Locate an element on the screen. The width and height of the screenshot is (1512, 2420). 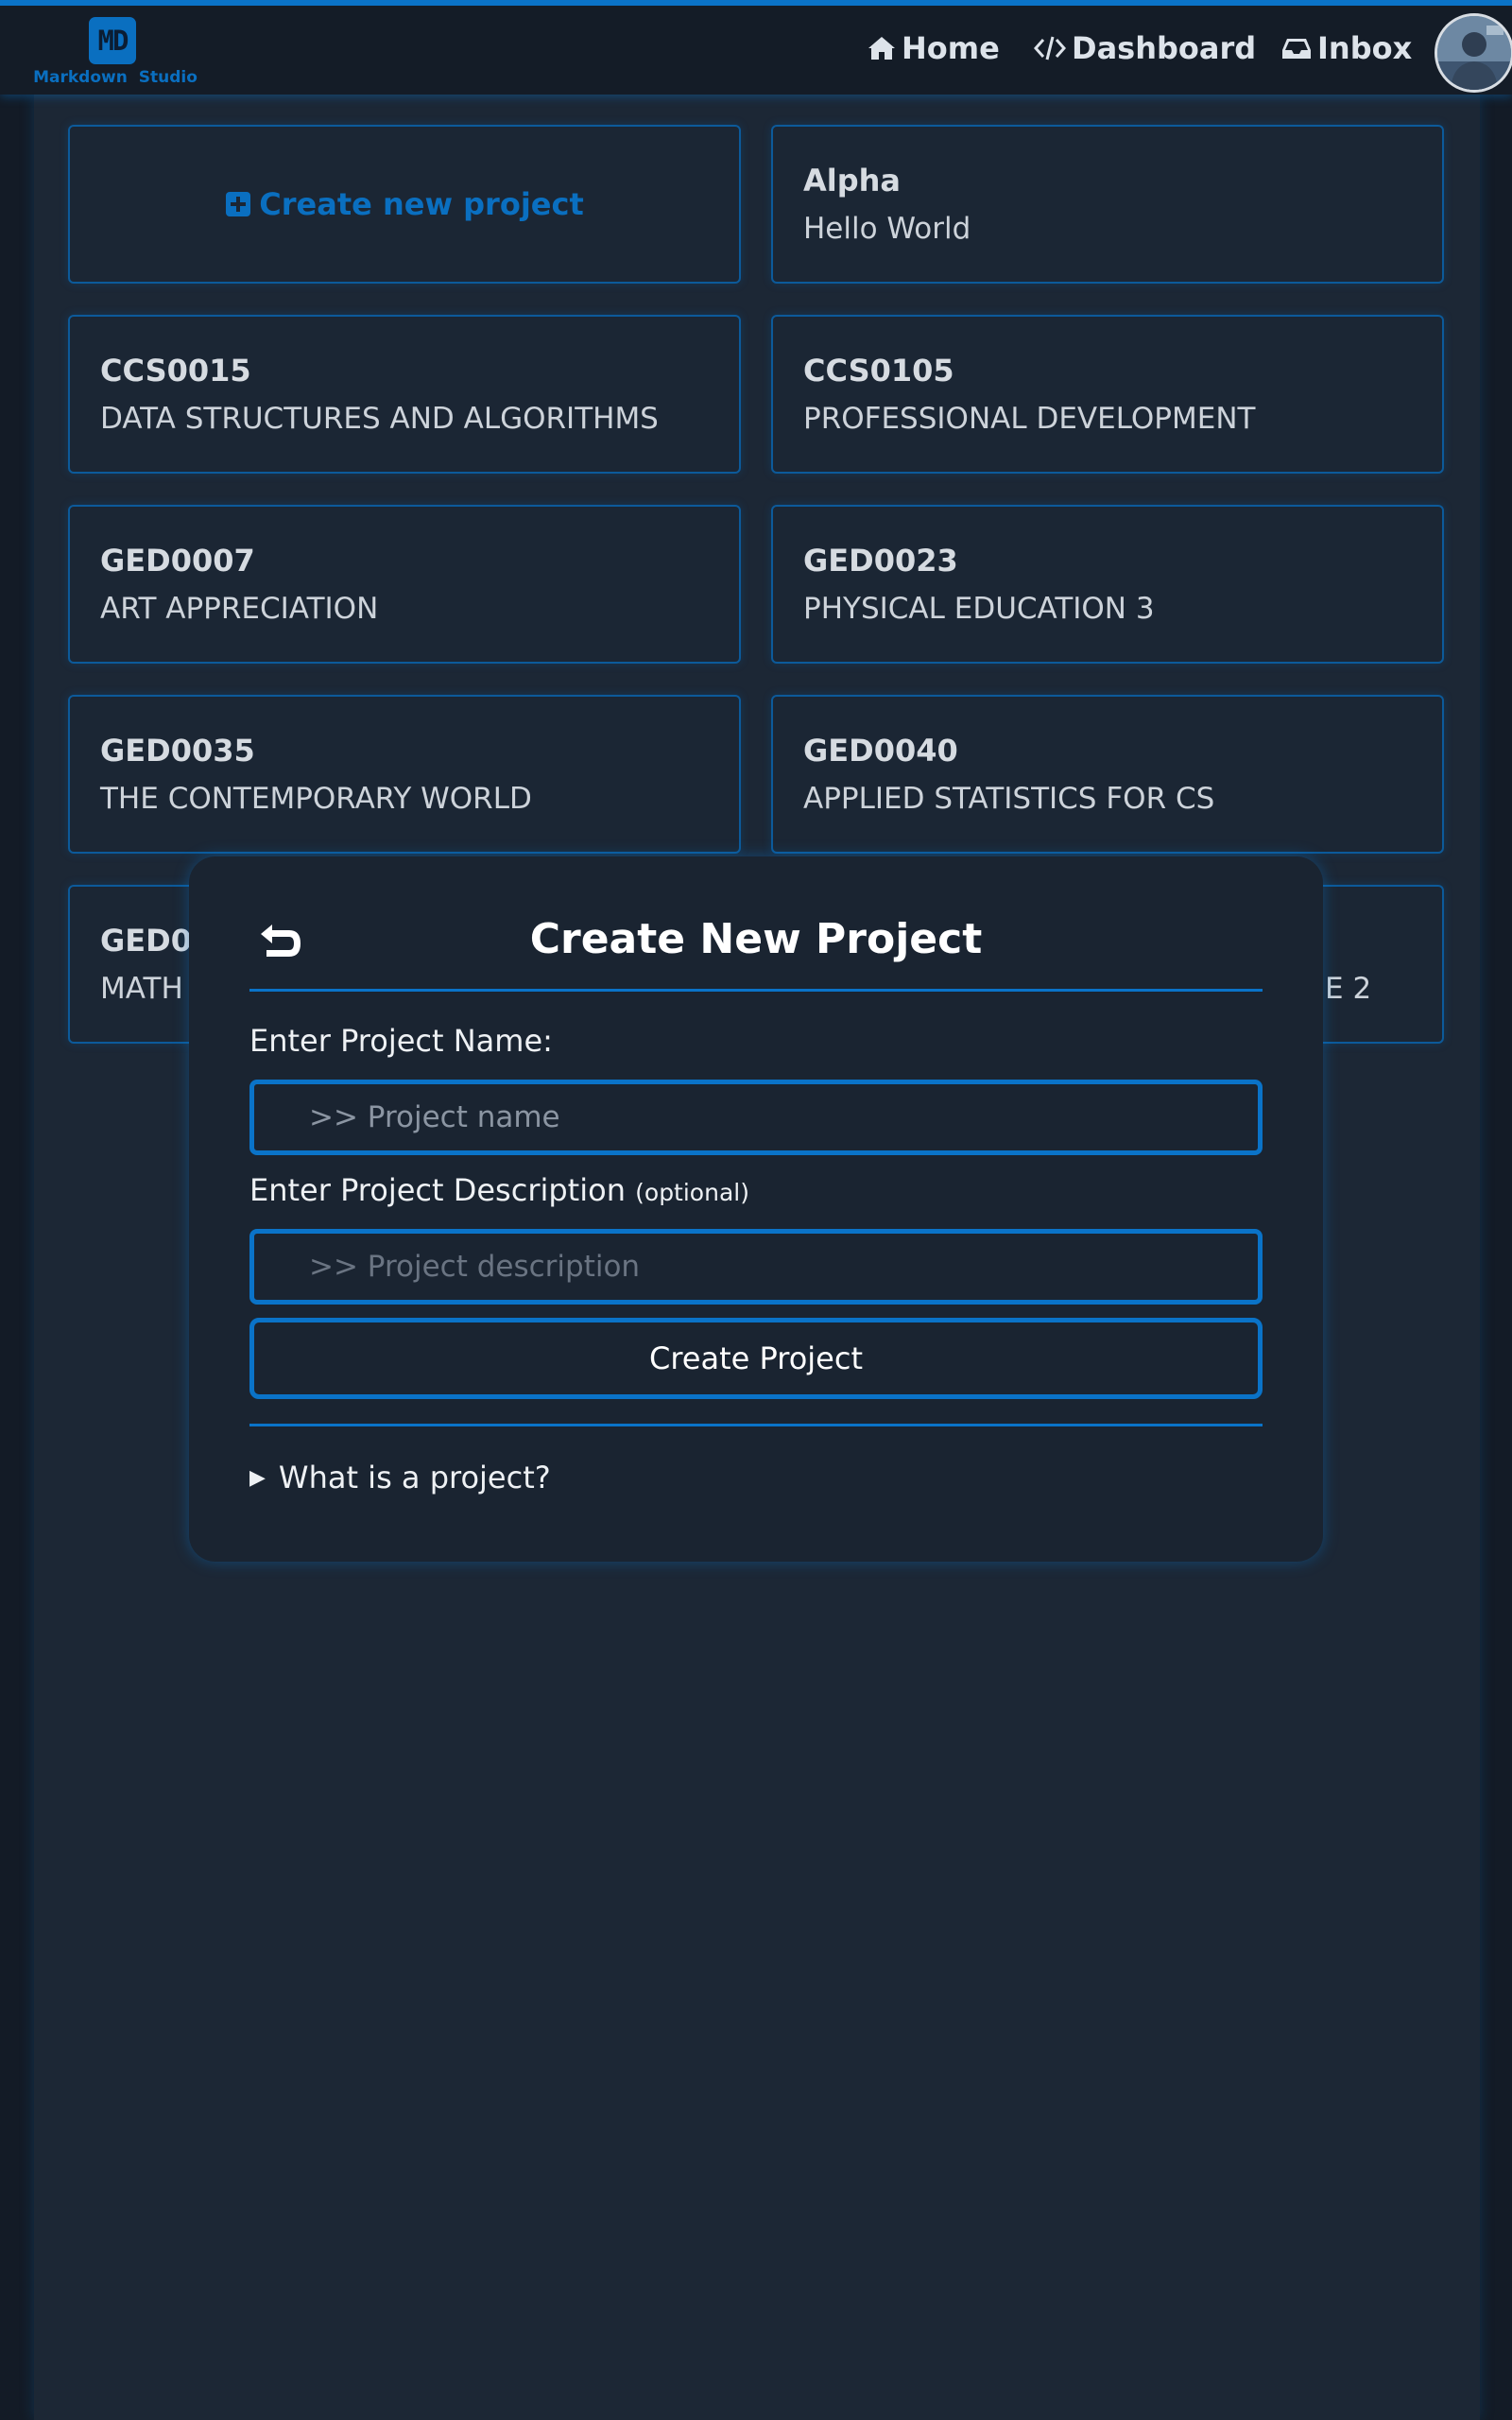
nav-inbox-link: Inbox is located at coordinates (1346, 48).